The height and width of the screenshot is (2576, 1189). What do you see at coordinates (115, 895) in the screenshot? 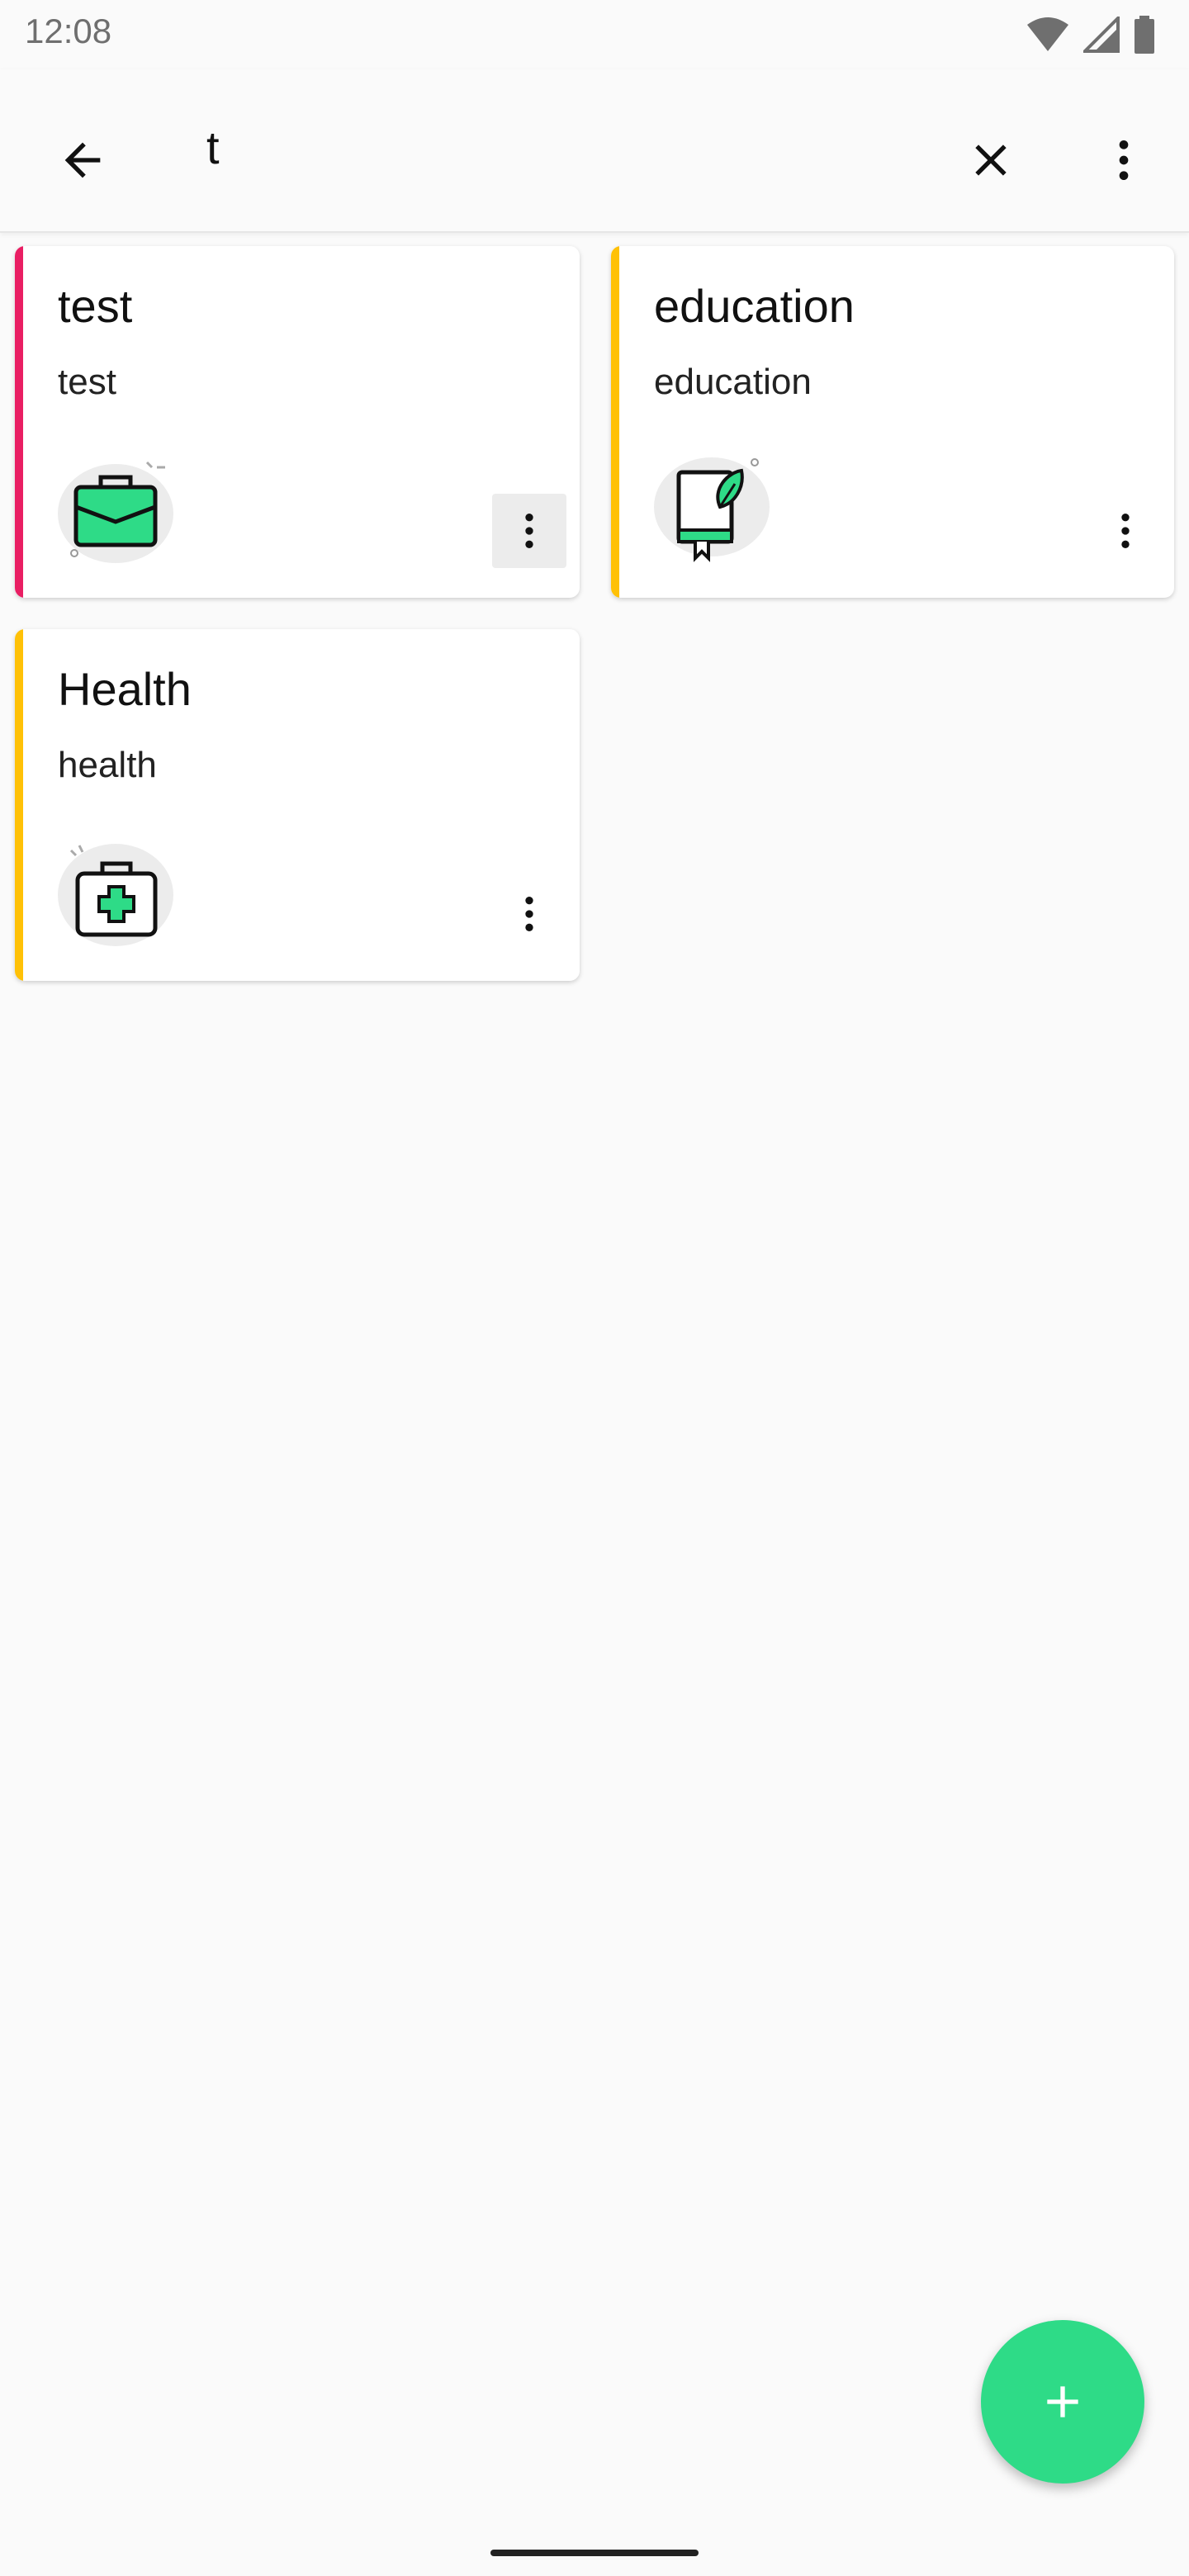
I see `medical-kit-icon` at bounding box center [115, 895].